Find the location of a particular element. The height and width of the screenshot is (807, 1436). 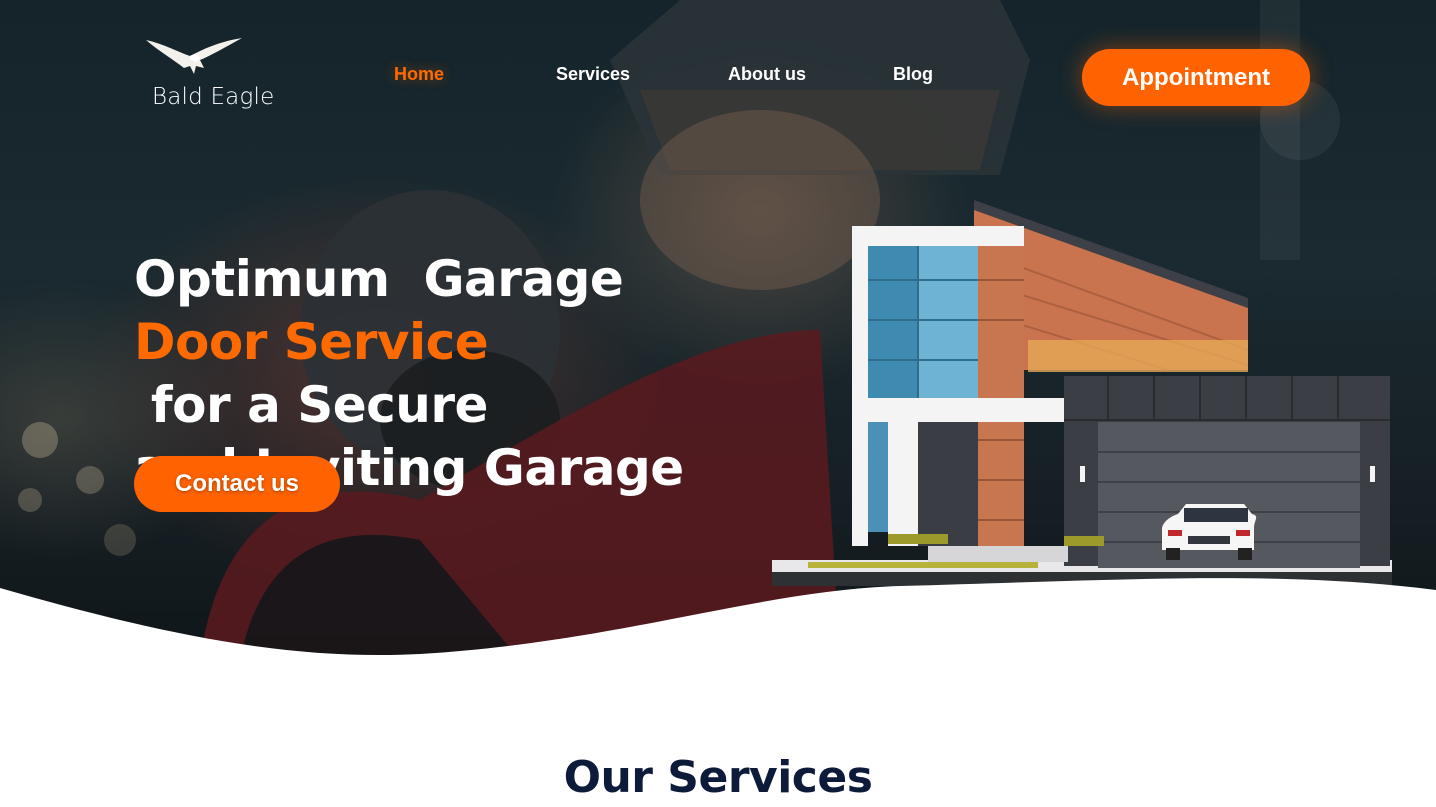

appointment-button: Appointment is located at coordinates (1196, 77).